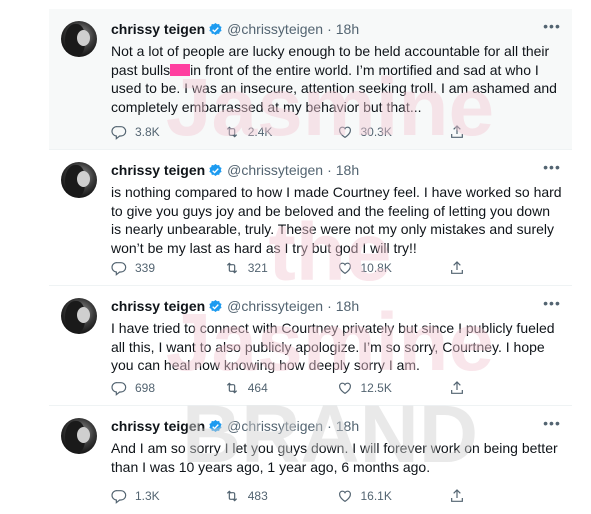 The image size is (591, 514). Describe the element at coordinates (280, 496) in the screenshot. I see `retweet-button: 483` at that location.